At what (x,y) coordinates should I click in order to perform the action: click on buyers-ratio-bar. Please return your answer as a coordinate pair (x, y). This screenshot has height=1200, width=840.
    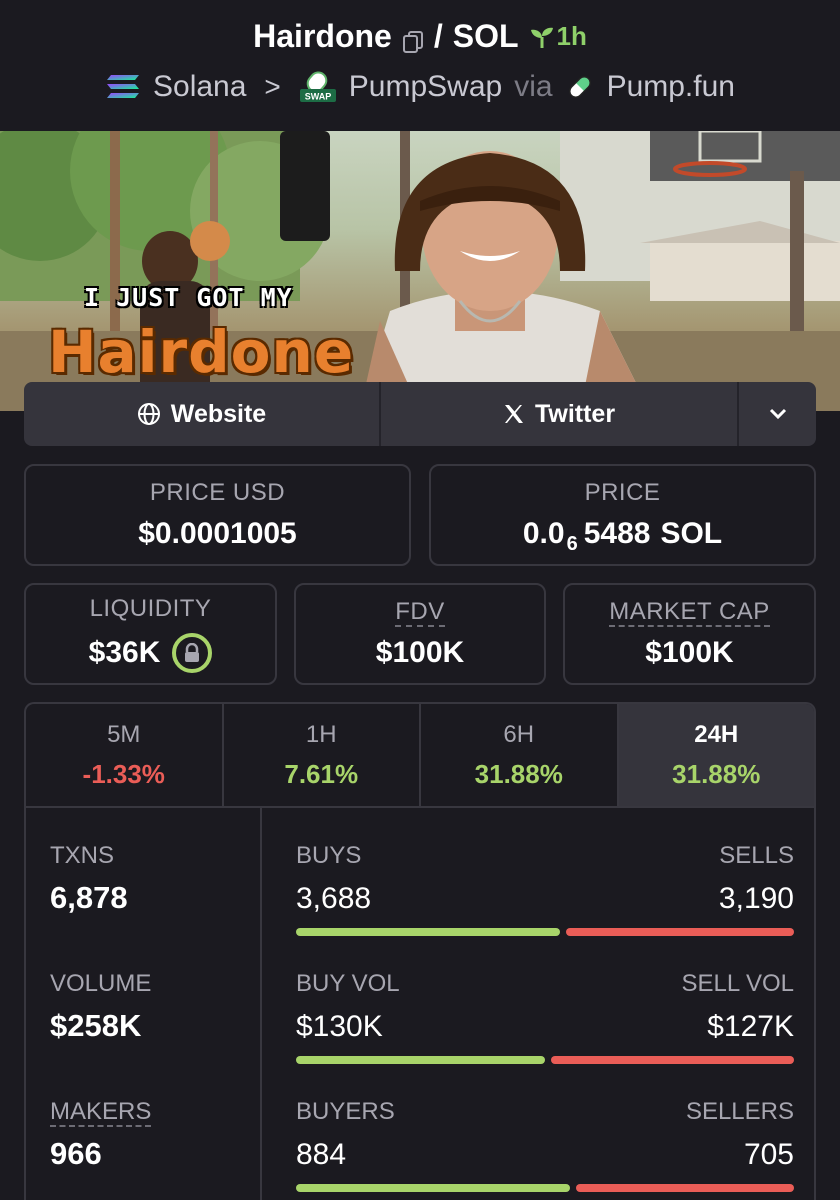
    Looking at the image, I should click on (545, 1188).